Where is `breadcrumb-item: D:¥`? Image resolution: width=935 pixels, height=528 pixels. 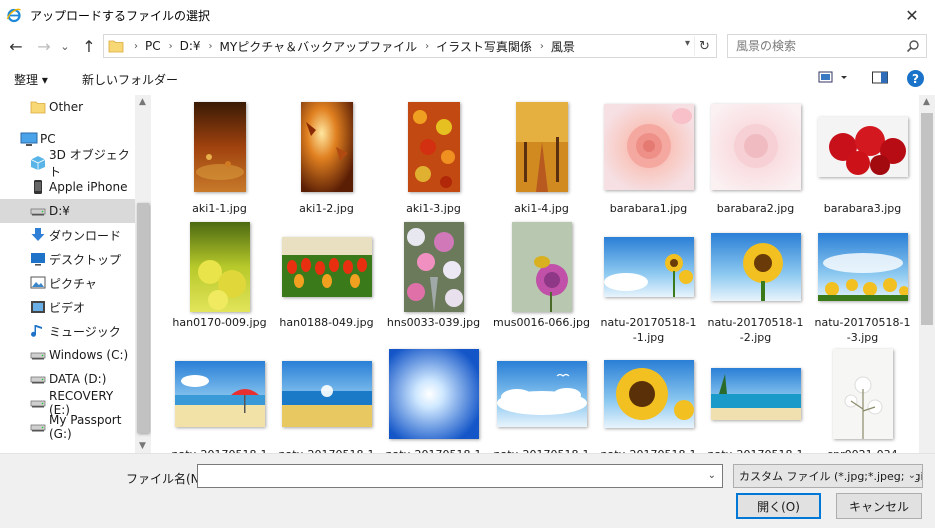
breadcrumb-item: D:¥ is located at coordinates (190, 46).